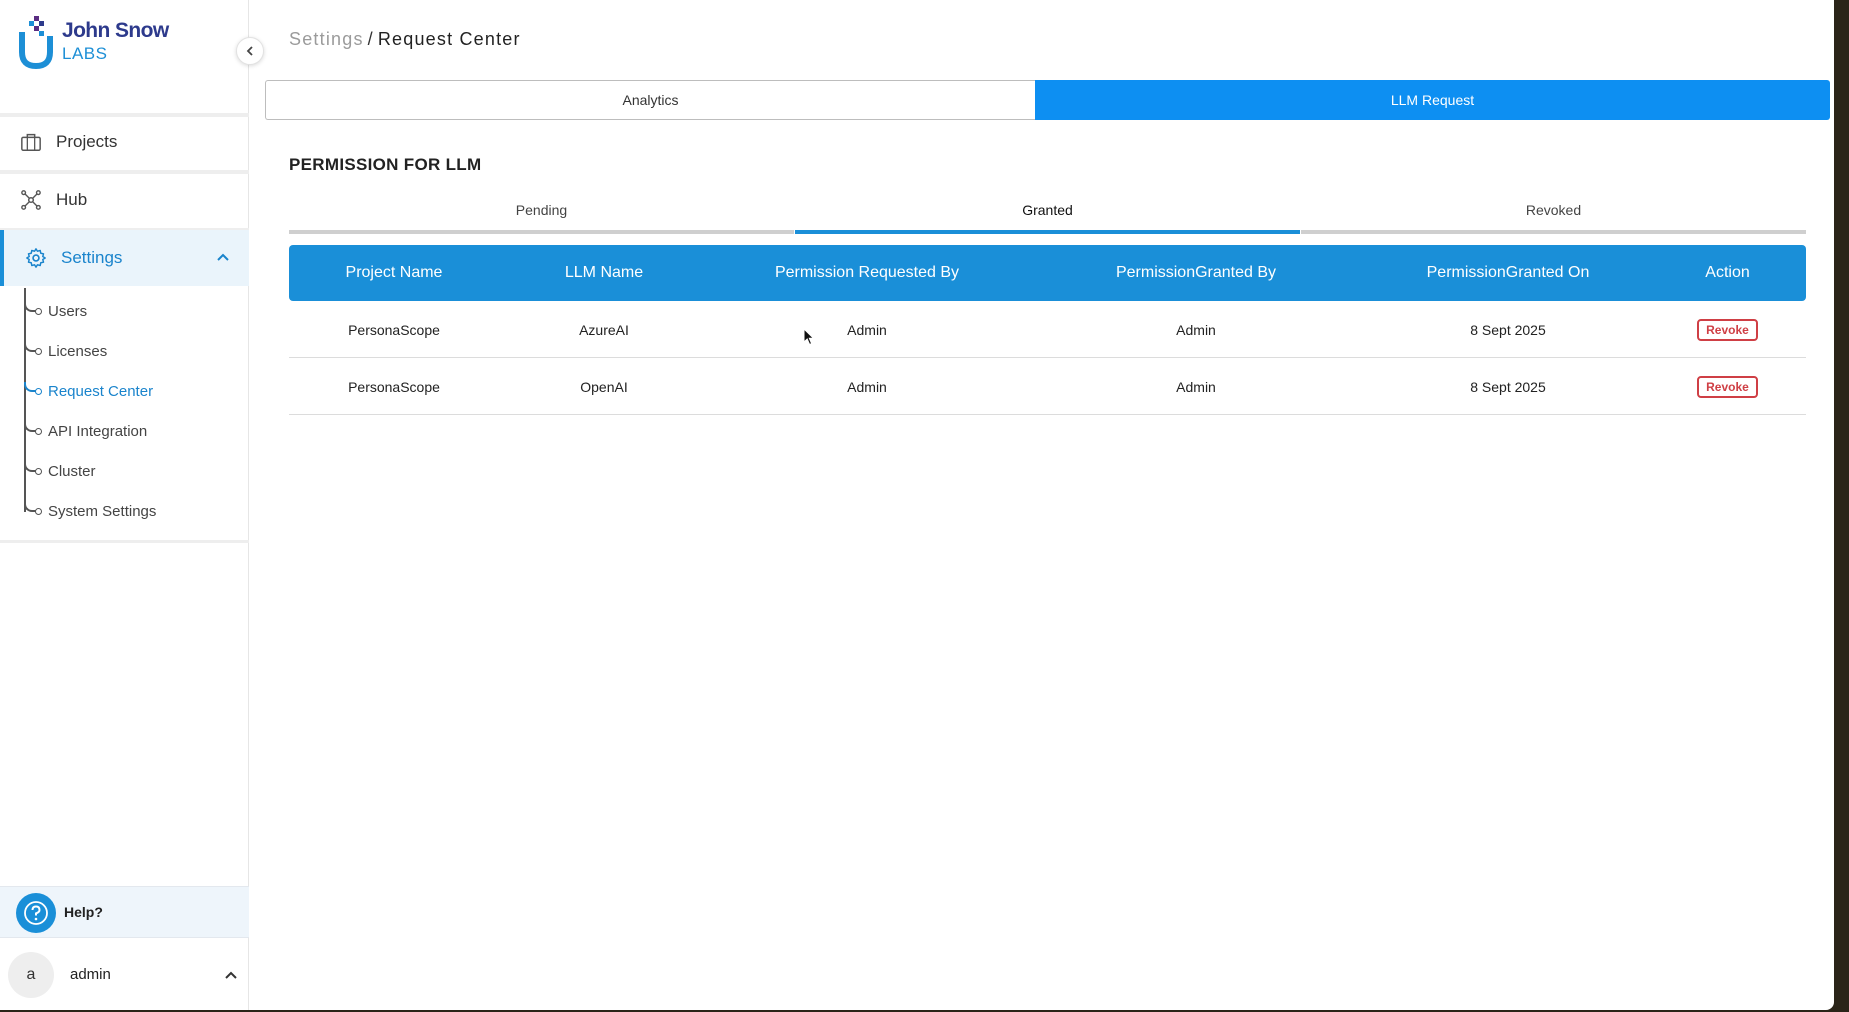 Image resolution: width=1849 pixels, height=1012 pixels. What do you see at coordinates (1432, 100) in the screenshot?
I see `tab-llm-request: LLM Request` at bounding box center [1432, 100].